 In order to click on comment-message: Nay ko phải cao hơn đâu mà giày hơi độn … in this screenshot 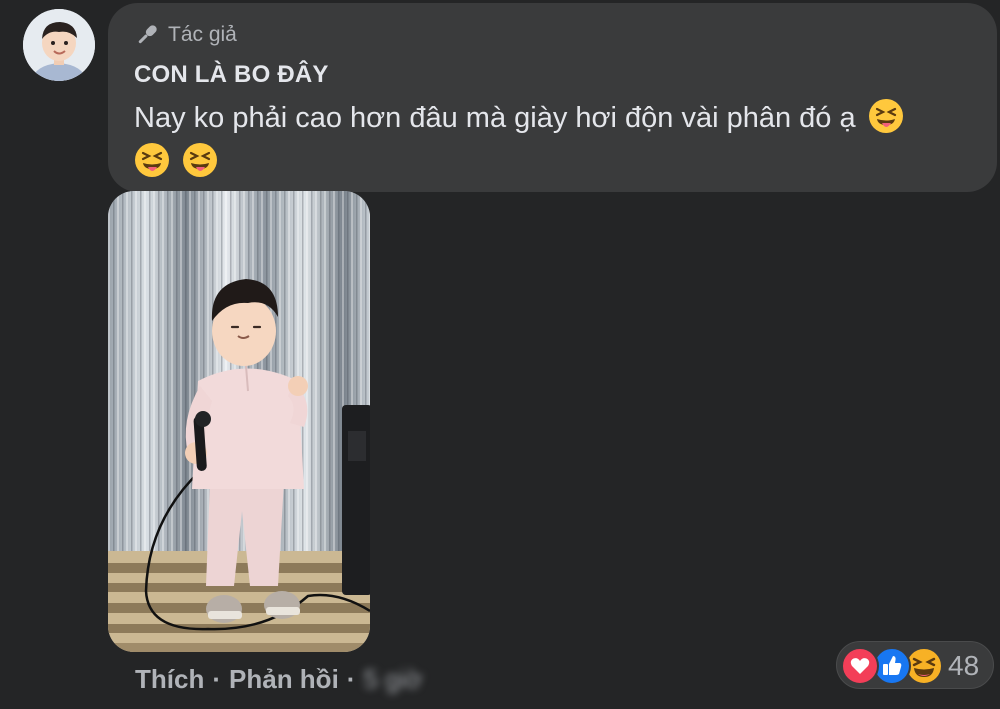, I will do `click(559, 140)`.